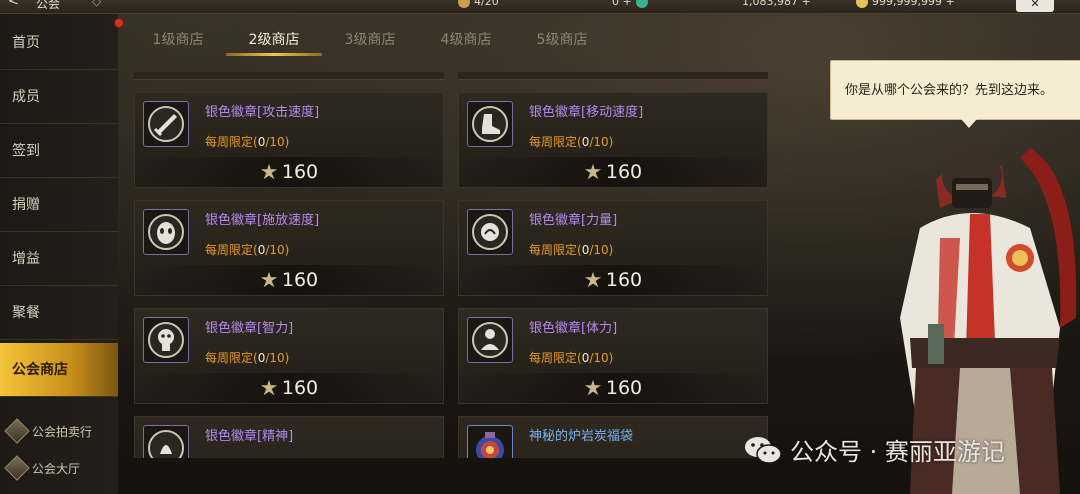  What do you see at coordinates (61, 468) in the screenshot?
I see `sidebar-item-hall: 公会大厅` at bounding box center [61, 468].